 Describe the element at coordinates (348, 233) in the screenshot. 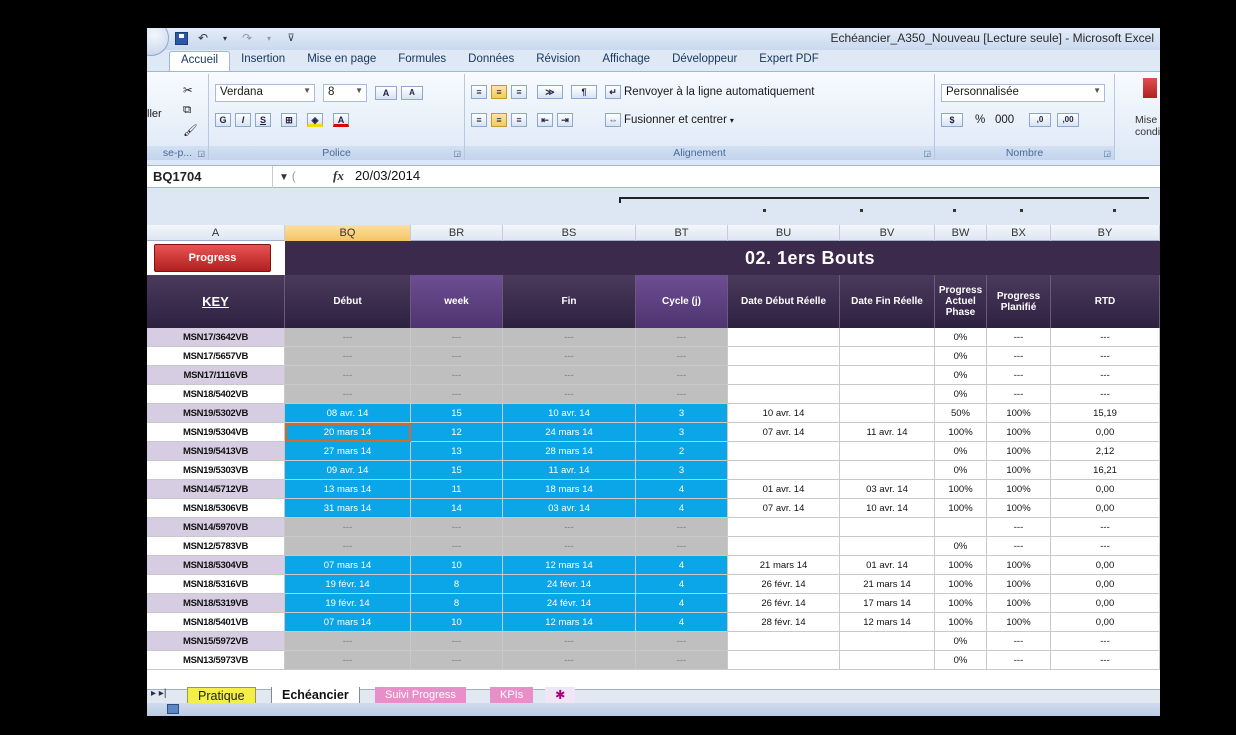

I see `column-header-bq: BQ` at that location.